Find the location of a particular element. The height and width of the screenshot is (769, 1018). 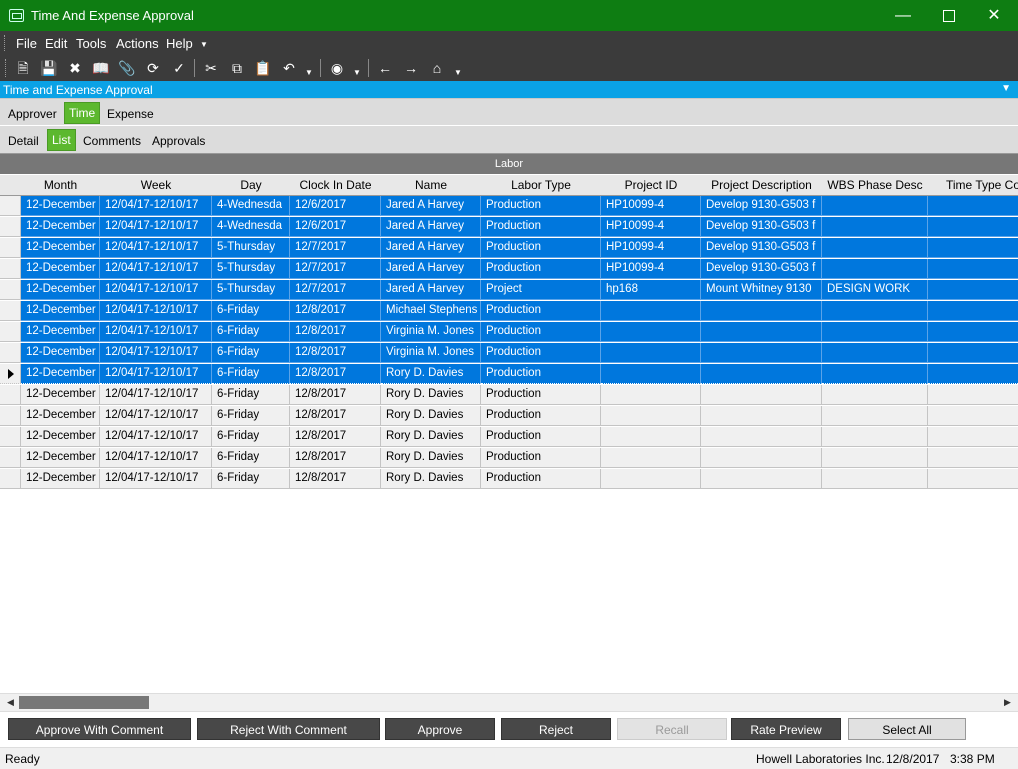

col-week-header: Week is located at coordinates (156, 185).